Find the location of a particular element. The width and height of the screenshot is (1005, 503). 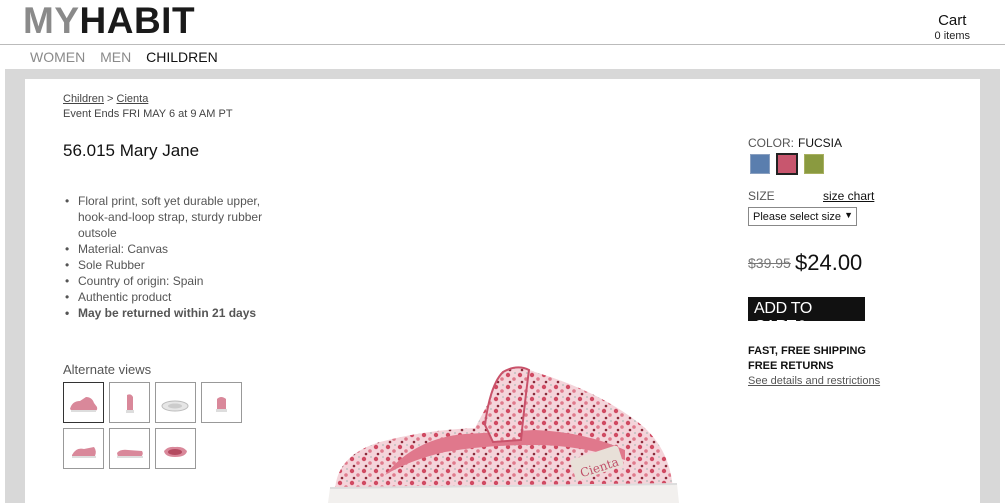

category-nav: WOMEN MEN CHILDREN is located at coordinates (129, 58).